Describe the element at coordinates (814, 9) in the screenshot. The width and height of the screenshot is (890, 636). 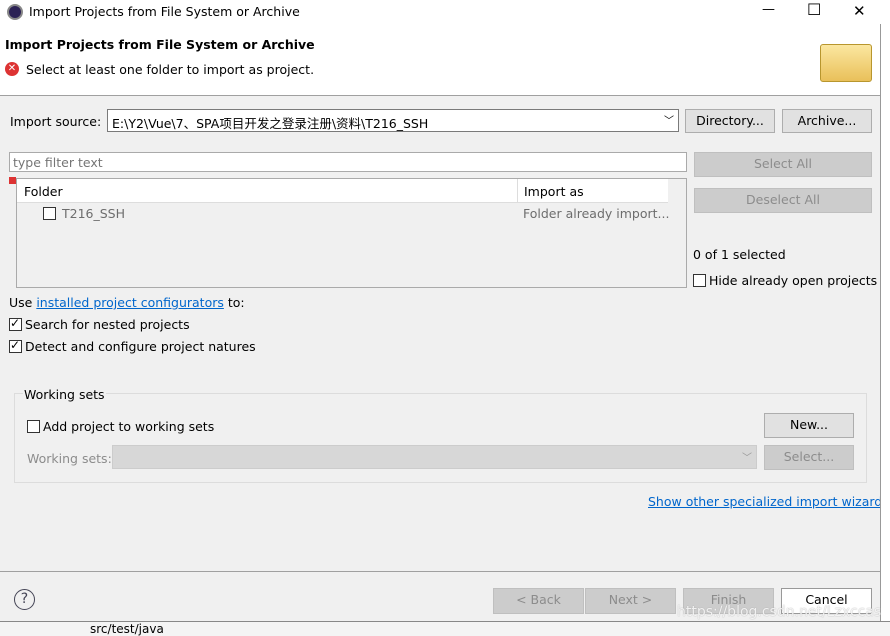
I see `maximize-button: ☐` at that location.